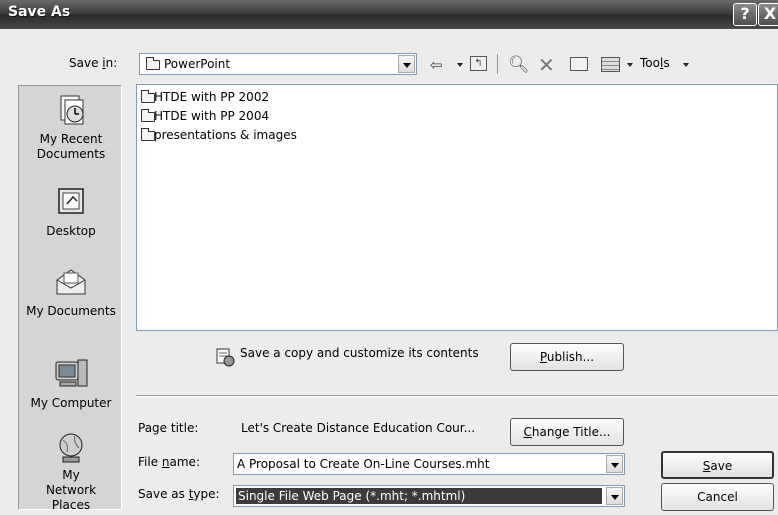 This screenshot has height=515, width=778. What do you see at coordinates (359, 353) in the screenshot?
I see `publish-description: Save a copy and customize its contents` at bounding box center [359, 353].